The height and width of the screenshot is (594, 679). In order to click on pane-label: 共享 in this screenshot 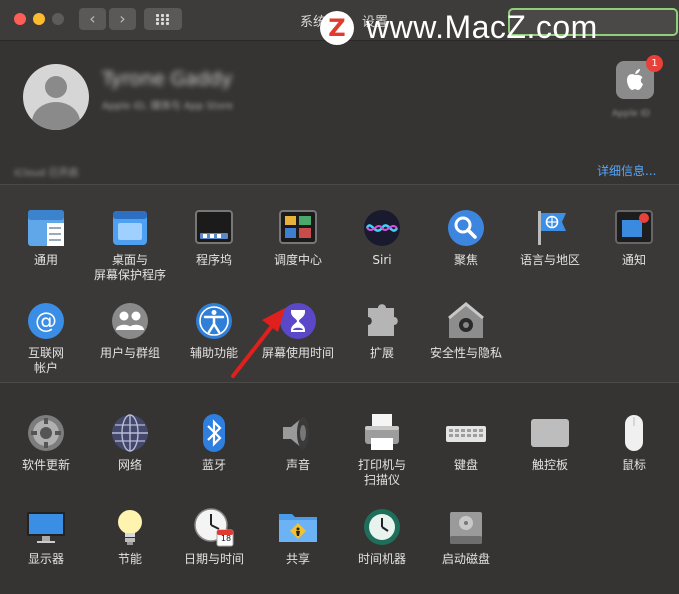, I will do `click(297, 559)`.